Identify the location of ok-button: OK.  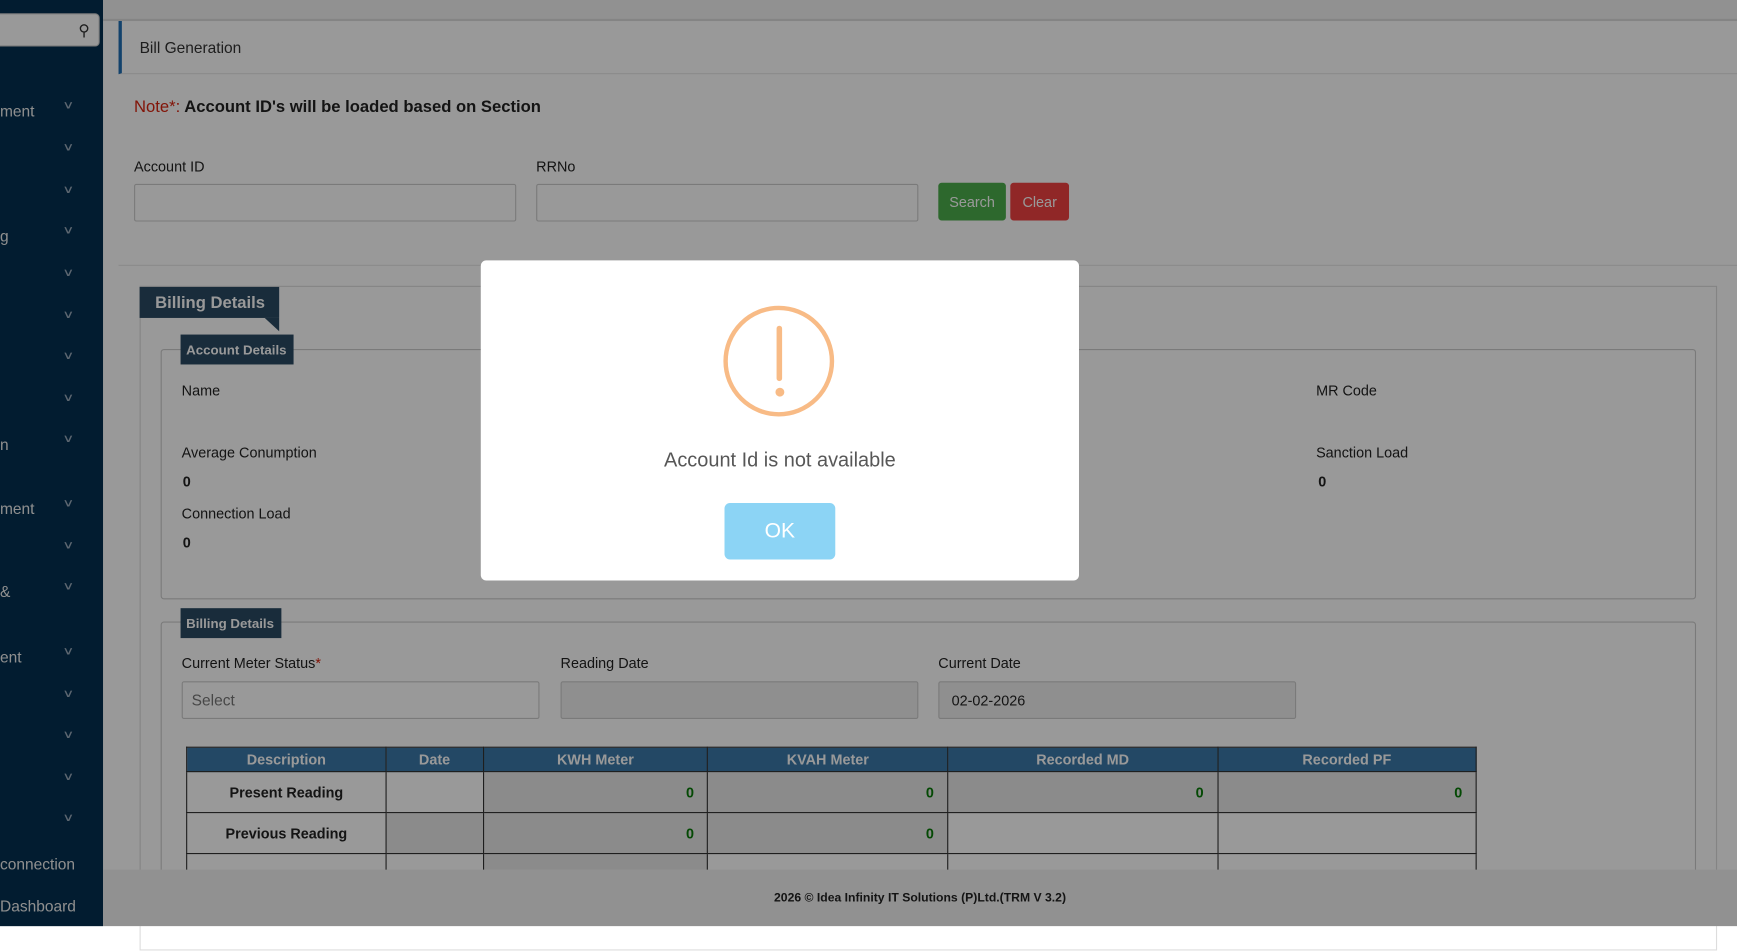
(780, 531).